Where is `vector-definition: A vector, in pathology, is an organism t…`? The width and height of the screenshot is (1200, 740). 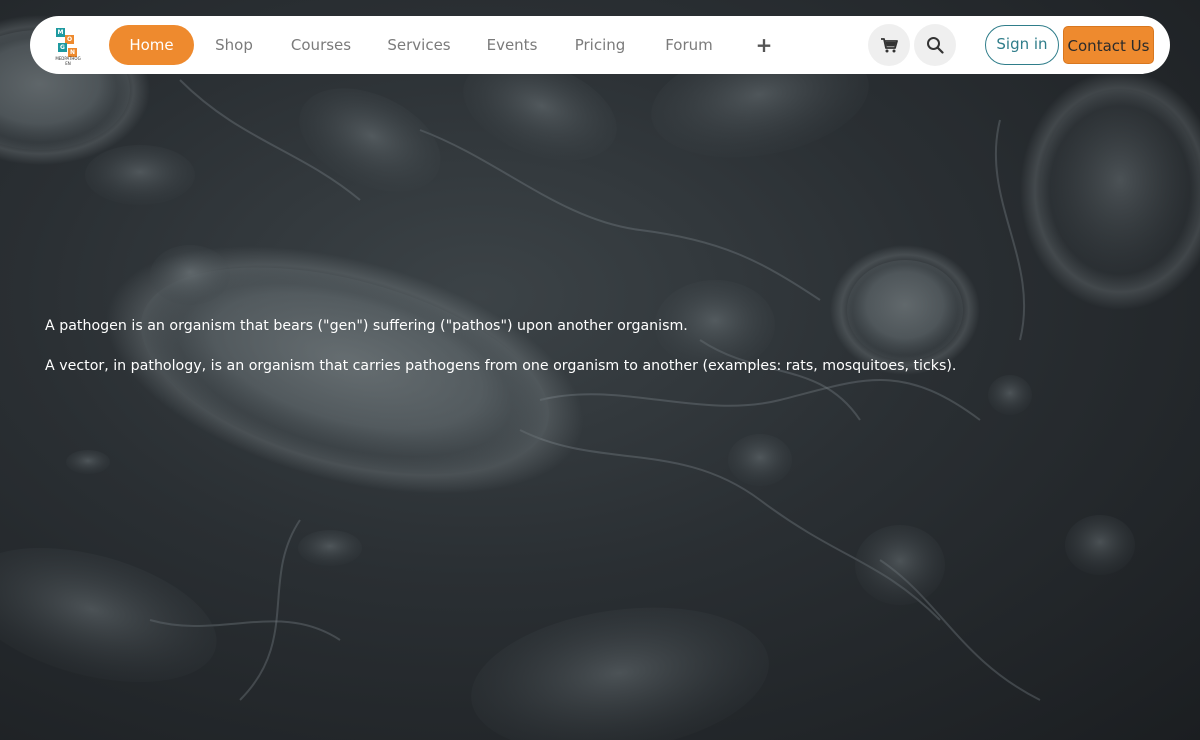 vector-definition: A vector, in pathology, is an organism t… is located at coordinates (501, 366).